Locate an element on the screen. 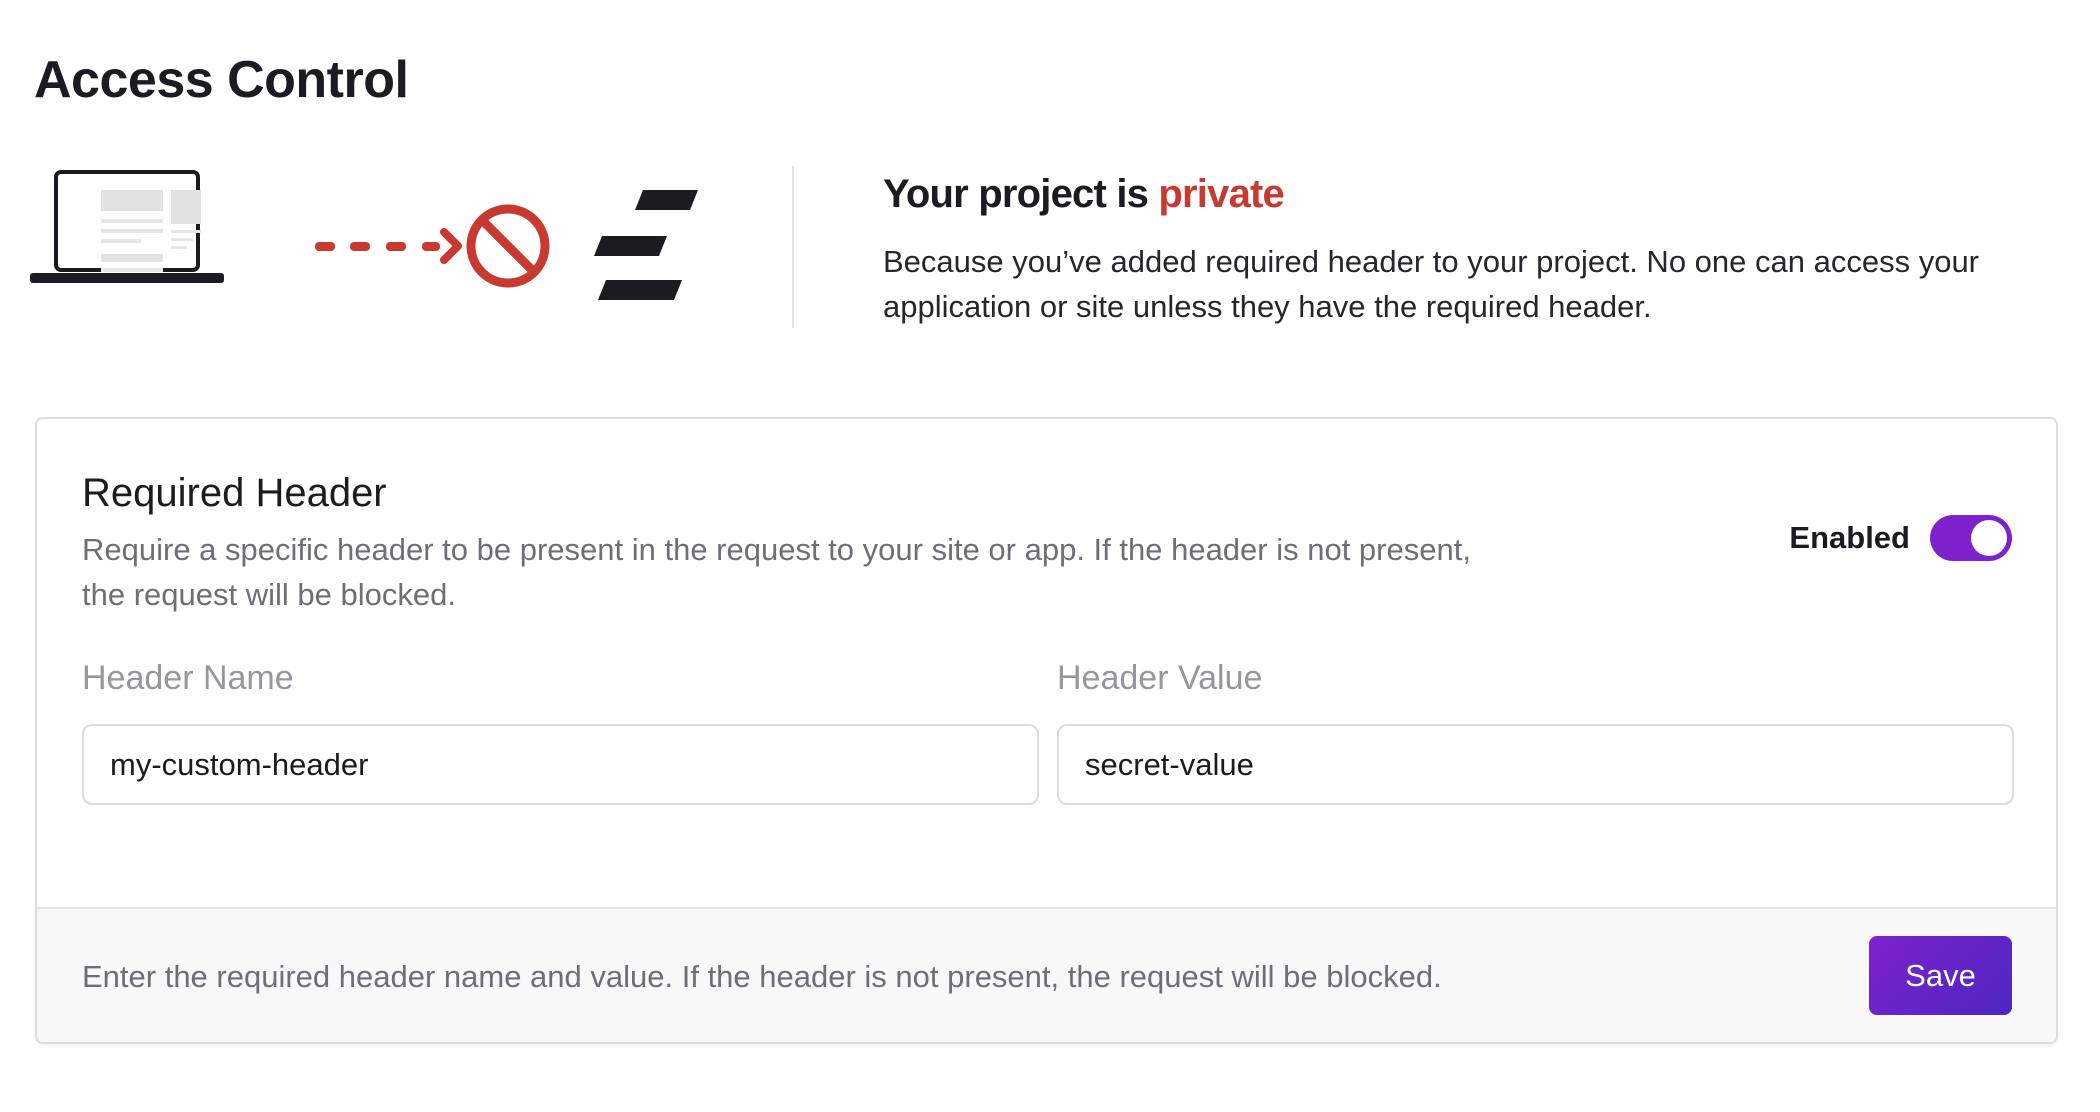 The image size is (2100, 1112). blocked-icon is located at coordinates (508, 246).